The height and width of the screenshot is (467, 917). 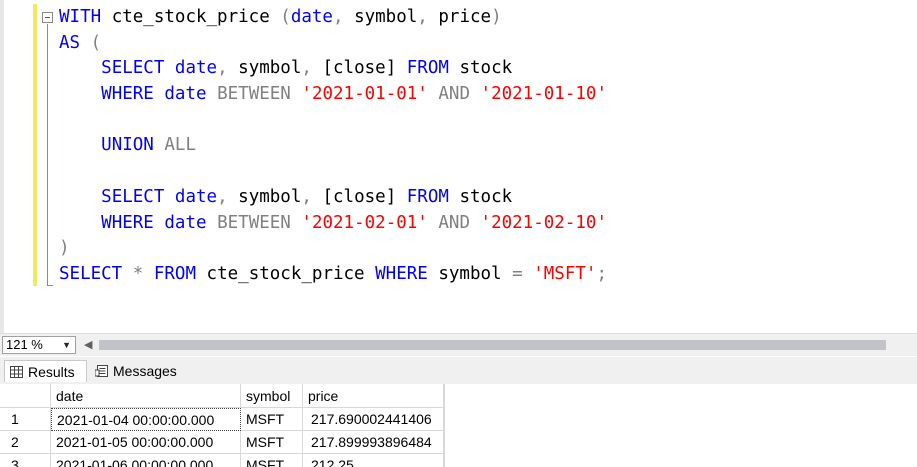 What do you see at coordinates (88, 345) in the screenshot?
I see `scroll-left-icon: ◀` at bounding box center [88, 345].